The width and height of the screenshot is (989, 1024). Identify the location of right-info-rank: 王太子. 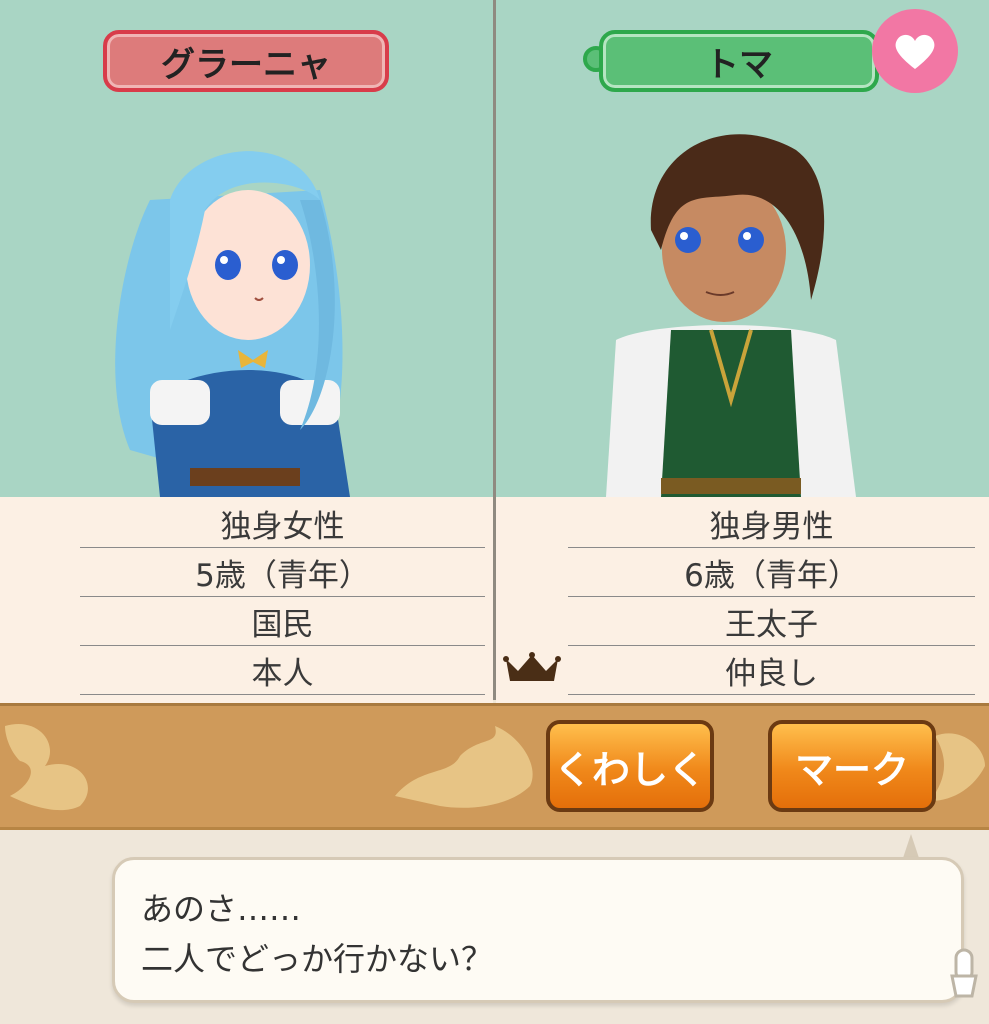
(771, 621).